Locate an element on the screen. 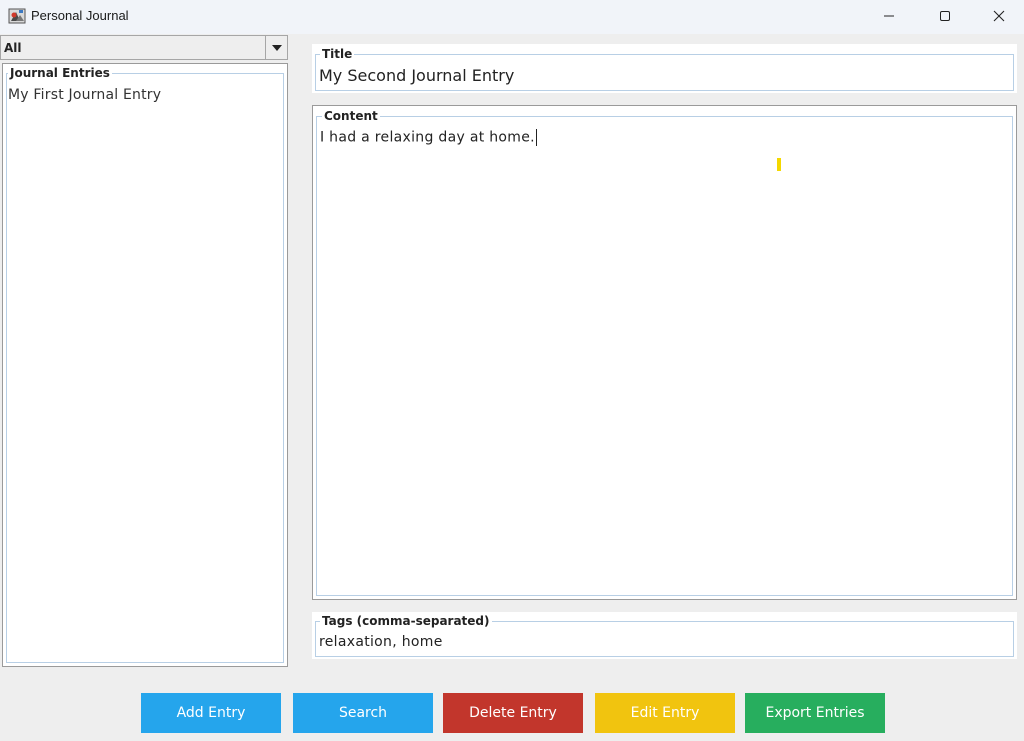  title-field: My Second Journal Entry is located at coordinates (416, 75).